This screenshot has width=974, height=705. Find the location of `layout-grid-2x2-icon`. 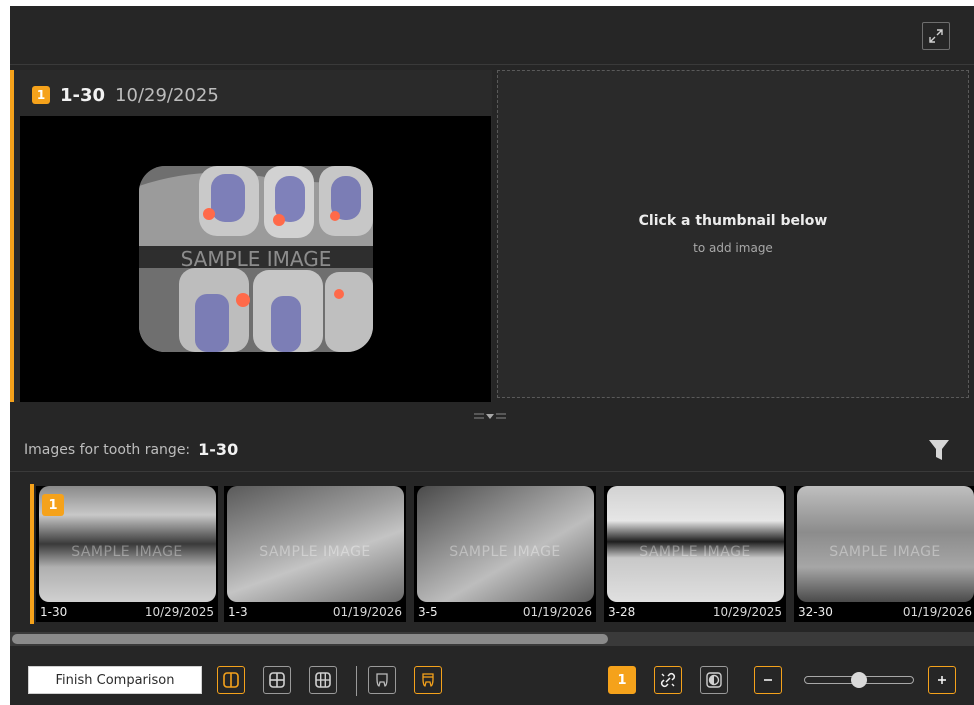

layout-grid-2x2-icon is located at coordinates (277, 680).